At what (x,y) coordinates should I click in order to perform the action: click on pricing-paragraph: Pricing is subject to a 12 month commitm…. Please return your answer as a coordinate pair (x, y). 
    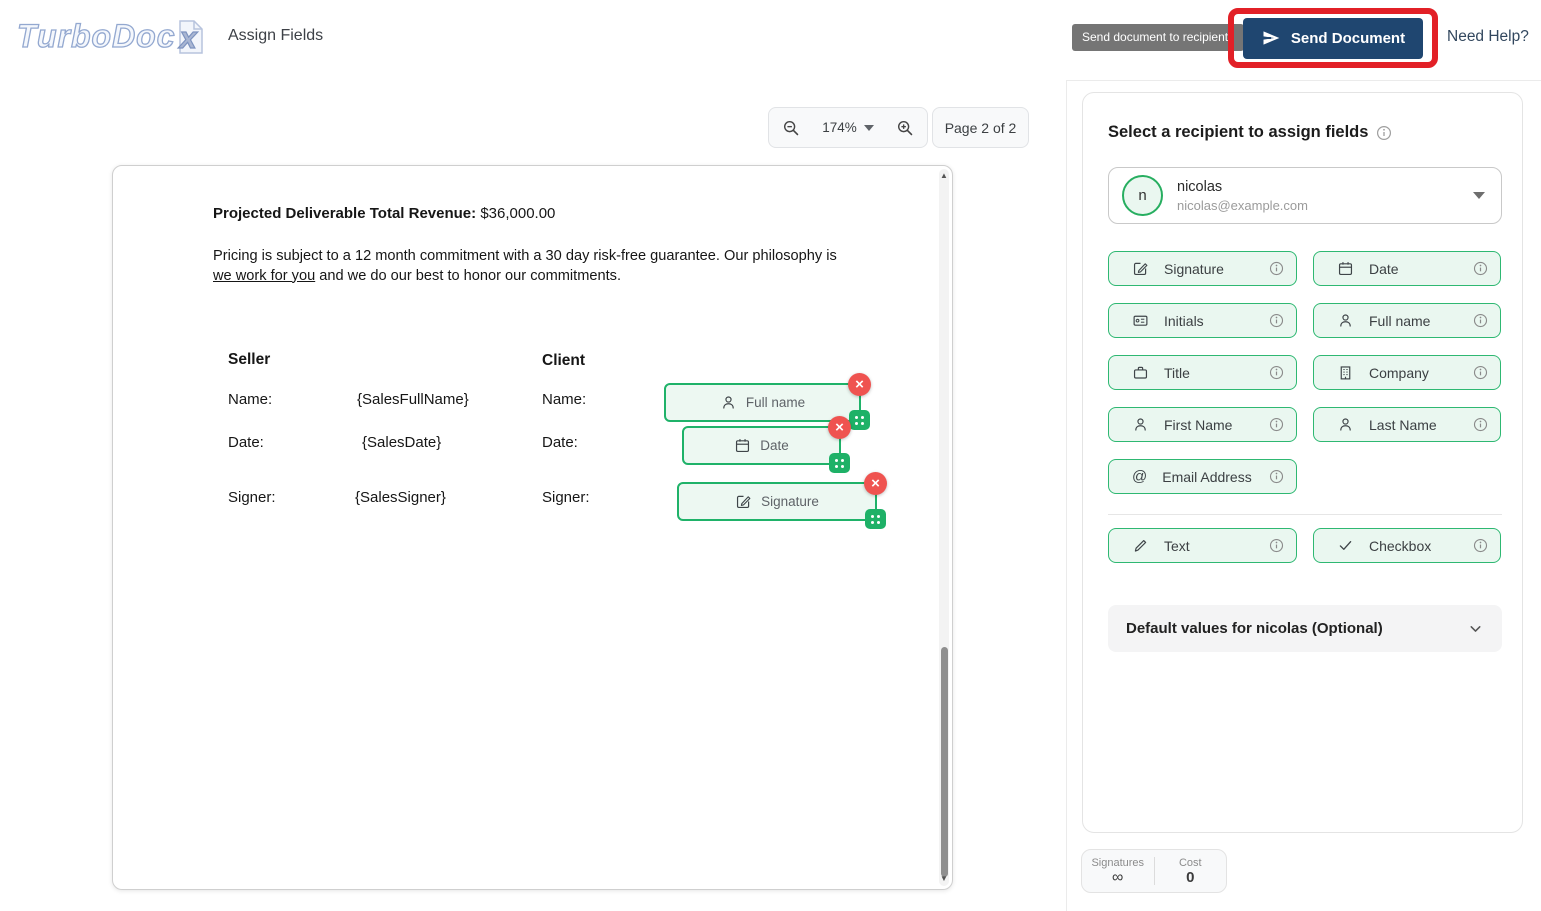
    Looking at the image, I should click on (527, 266).